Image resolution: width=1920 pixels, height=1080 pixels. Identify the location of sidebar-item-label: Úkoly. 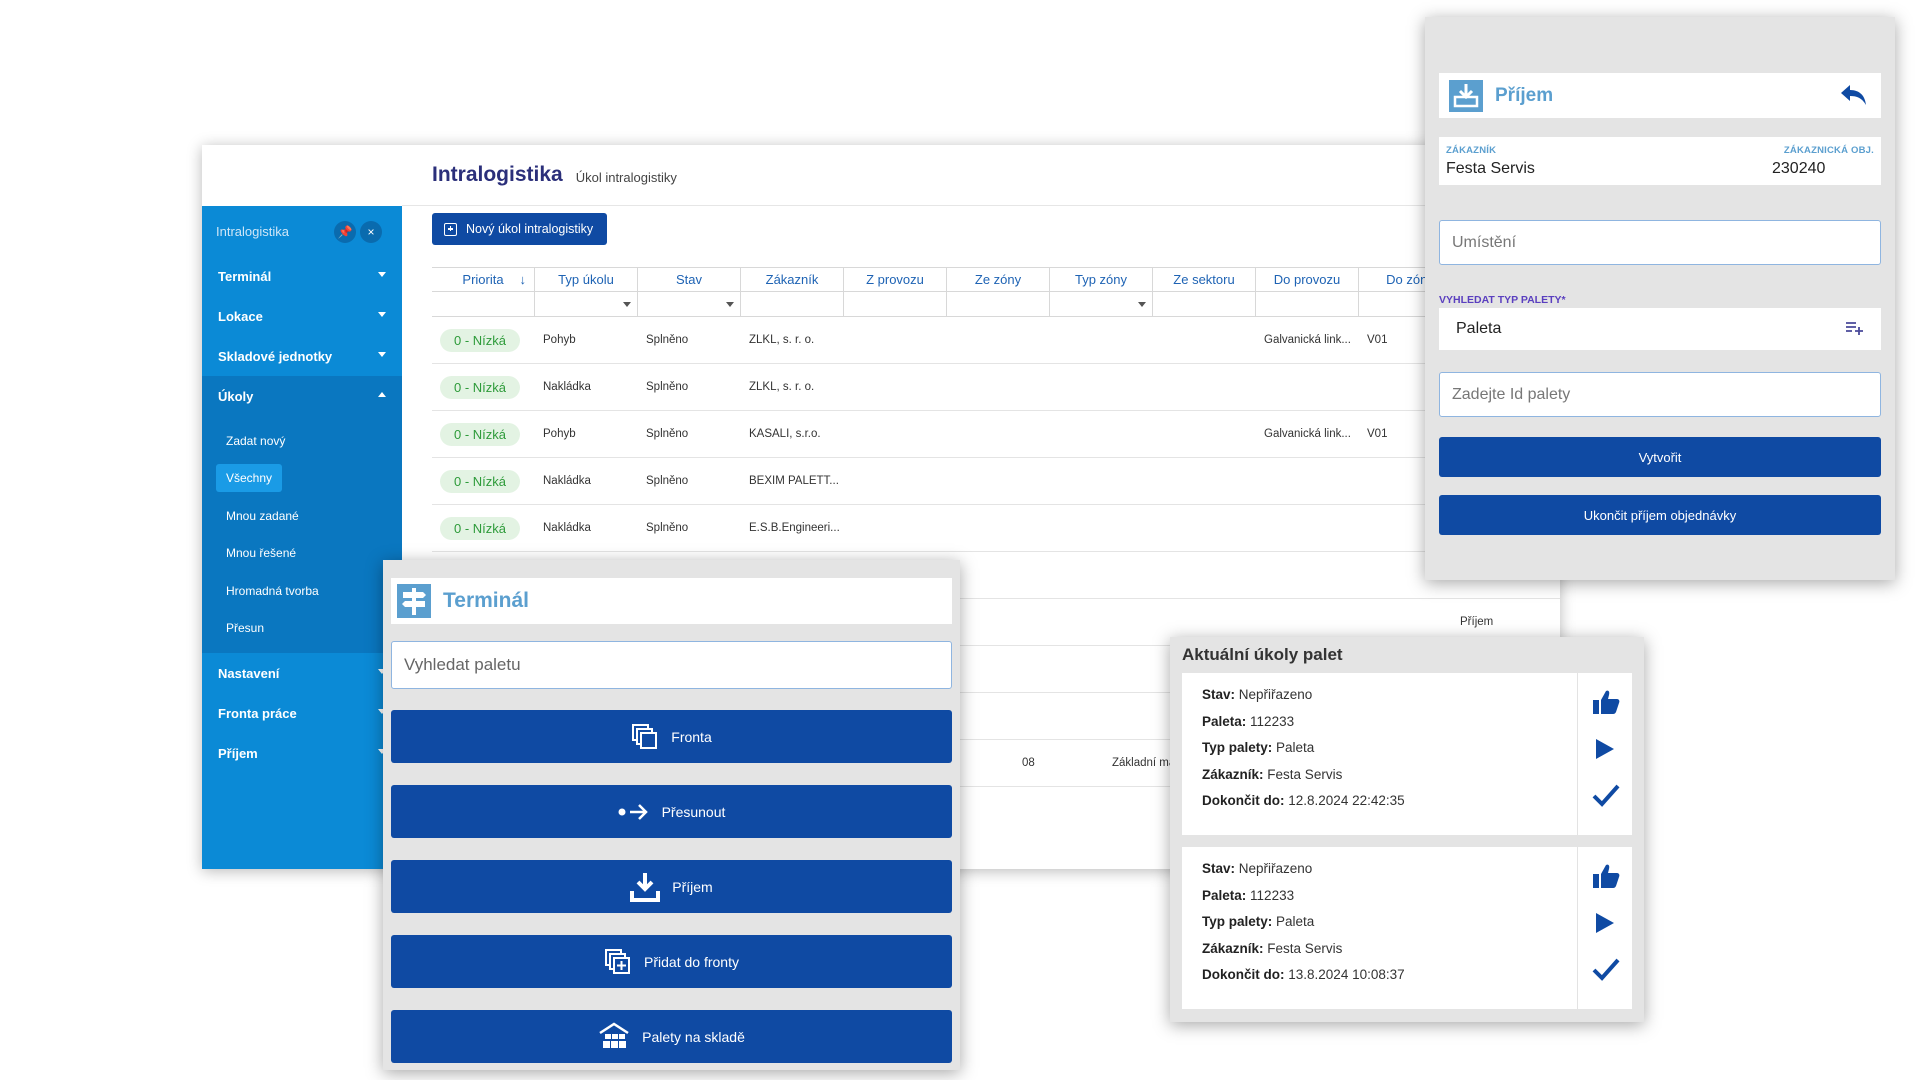
(236, 396).